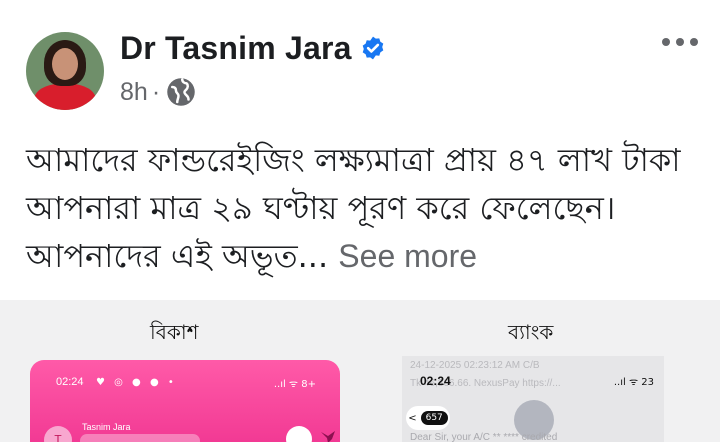 Image resolution: width=720 pixels, height=442 pixels. I want to click on bkash-status-time: 02:24, so click(70, 382).